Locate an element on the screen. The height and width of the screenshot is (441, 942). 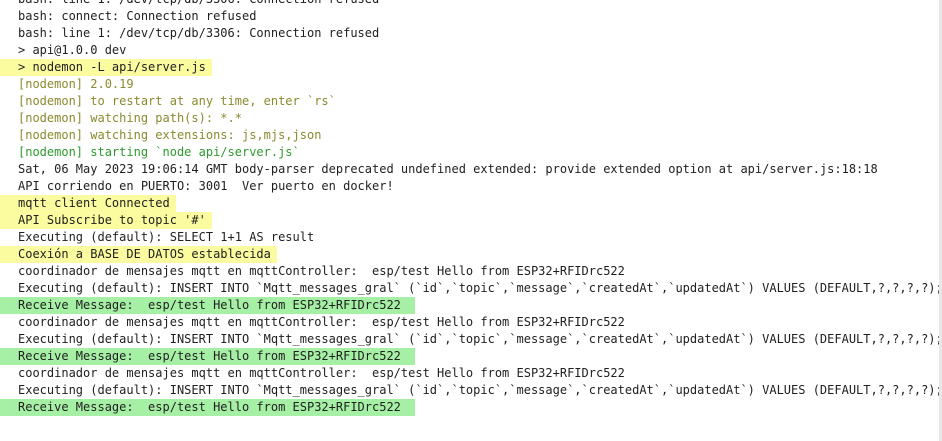
terminal-line-text: Coexión a BASE DE DATOS establecida is located at coordinates (138, 254).